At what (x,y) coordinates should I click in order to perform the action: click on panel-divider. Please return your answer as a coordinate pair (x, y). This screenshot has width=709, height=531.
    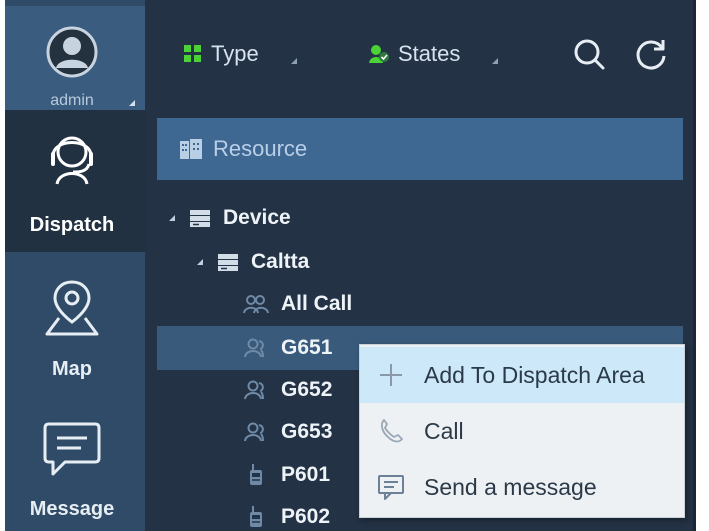
    Looking at the image, I should click on (694, 265).